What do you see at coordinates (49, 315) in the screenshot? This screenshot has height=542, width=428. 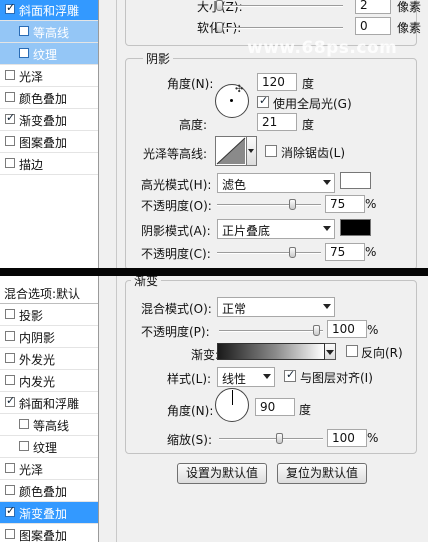 I see `sidebar-style-item: 投影` at bounding box center [49, 315].